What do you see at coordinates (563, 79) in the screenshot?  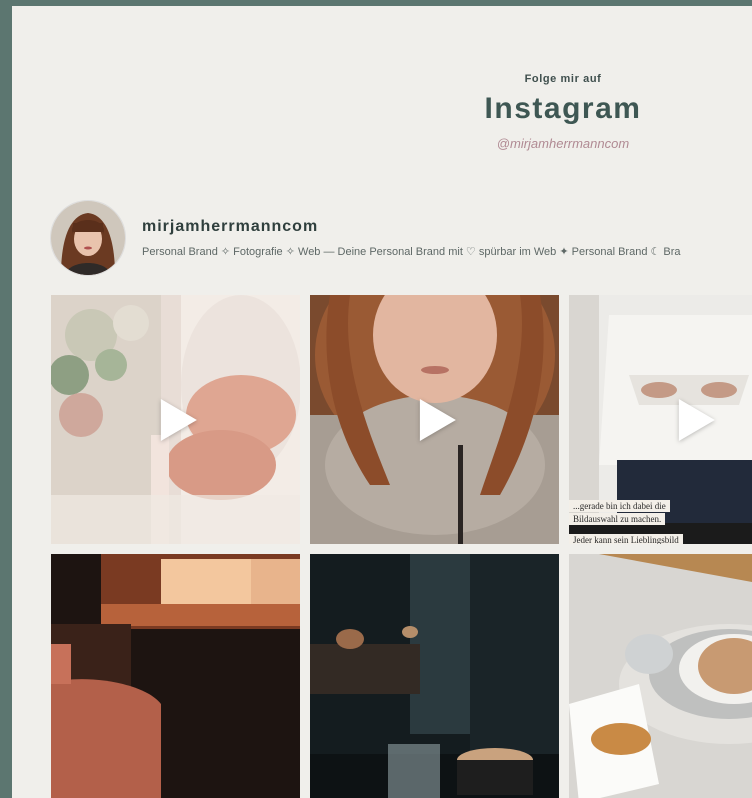 I see `eyebrow-text: Folge mir auf` at bounding box center [563, 79].